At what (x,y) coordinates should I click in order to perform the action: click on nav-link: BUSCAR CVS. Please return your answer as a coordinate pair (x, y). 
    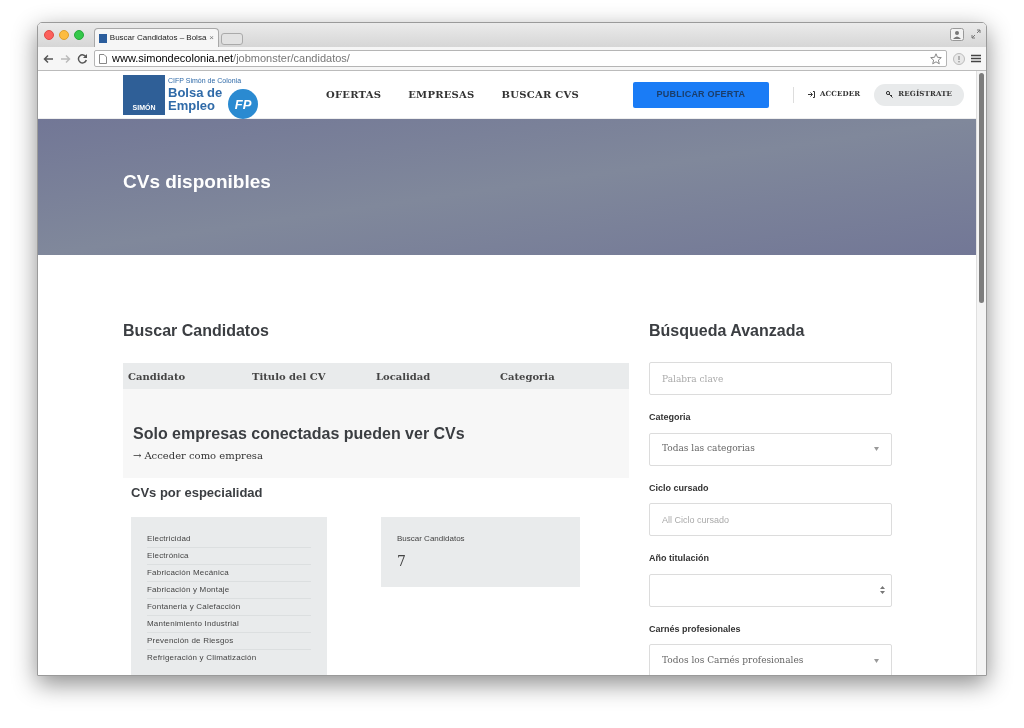
    Looking at the image, I should click on (540, 94).